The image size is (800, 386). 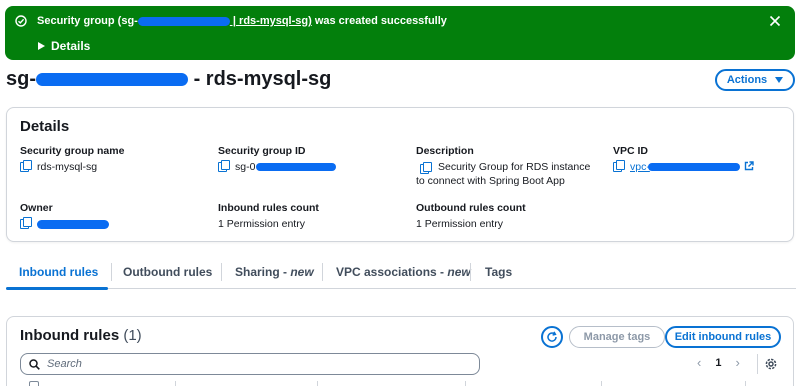 I want to click on actions-button-label: Actions, so click(x=747, y=80).